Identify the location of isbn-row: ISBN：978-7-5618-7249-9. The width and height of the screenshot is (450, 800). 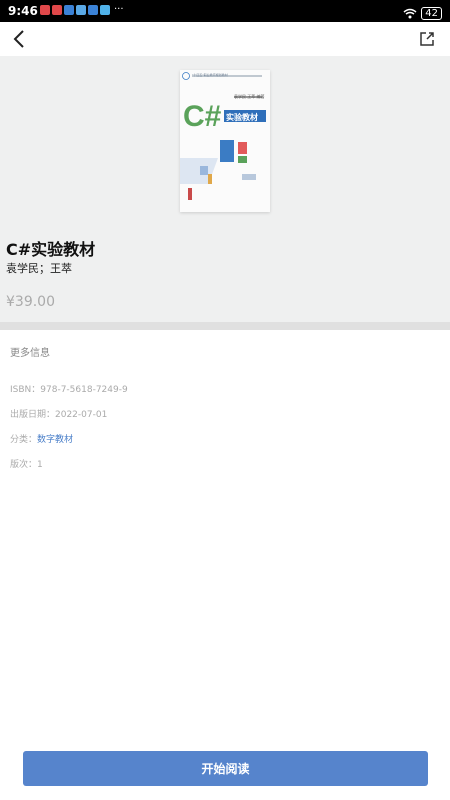
(69, 390).